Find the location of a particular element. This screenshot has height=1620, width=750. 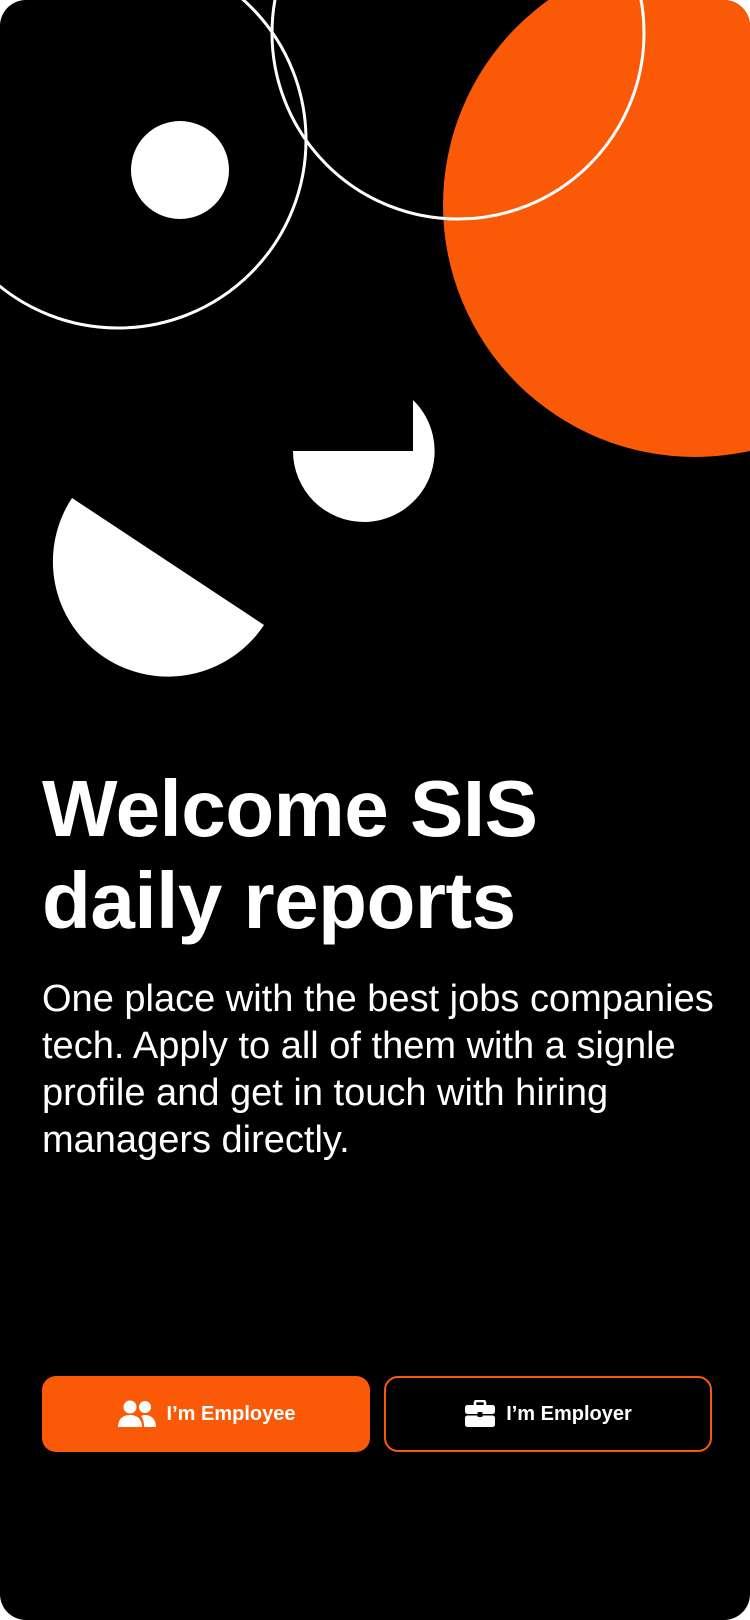

half-circle-shape is located at coordinates (158, 587).